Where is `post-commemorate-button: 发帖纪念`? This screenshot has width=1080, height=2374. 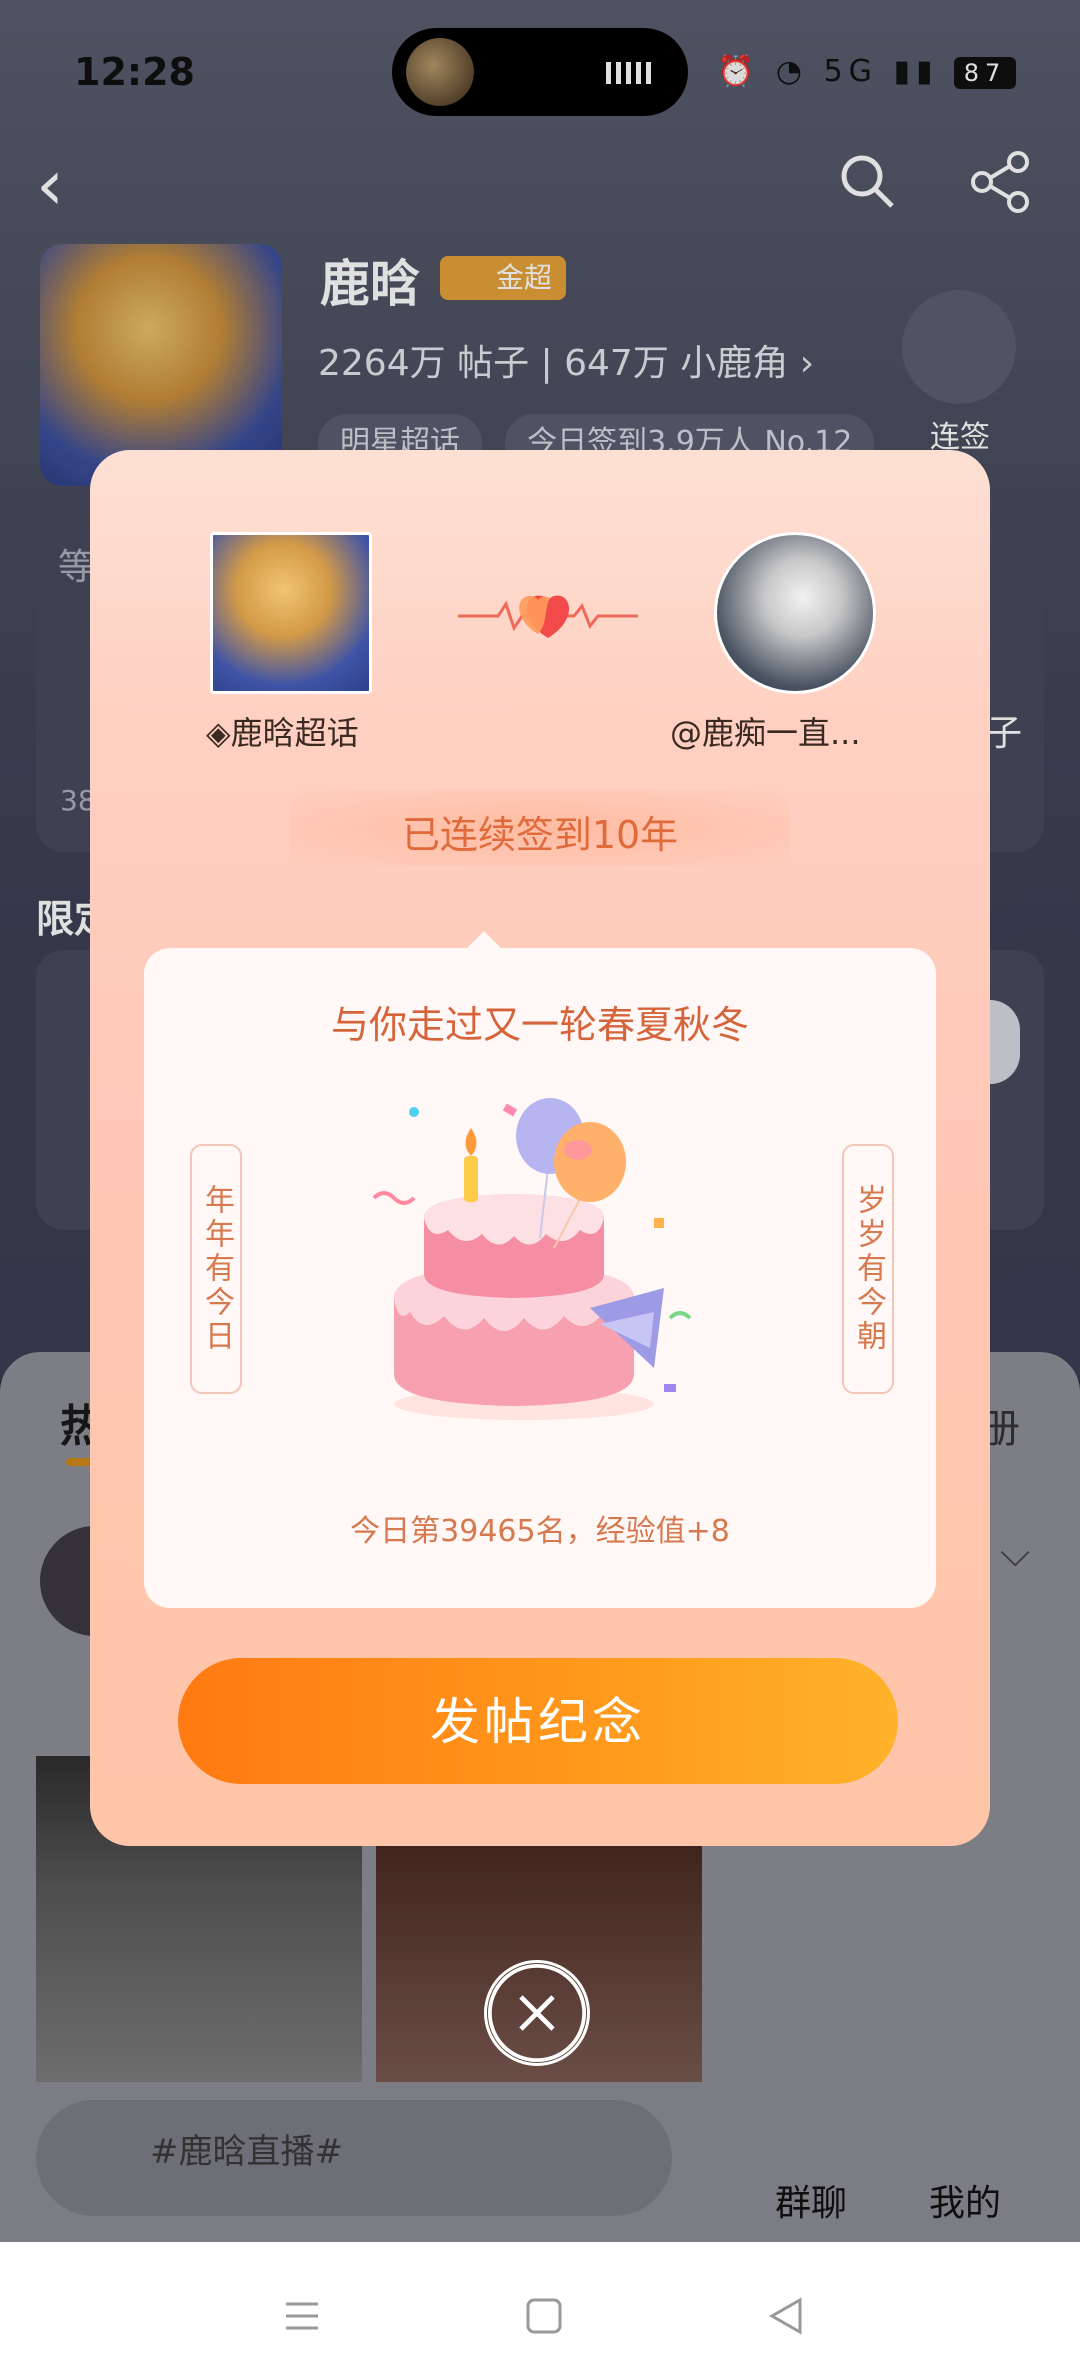
post-commemorate-button: 发帖纪念 is located at coordinates (538, 1721).